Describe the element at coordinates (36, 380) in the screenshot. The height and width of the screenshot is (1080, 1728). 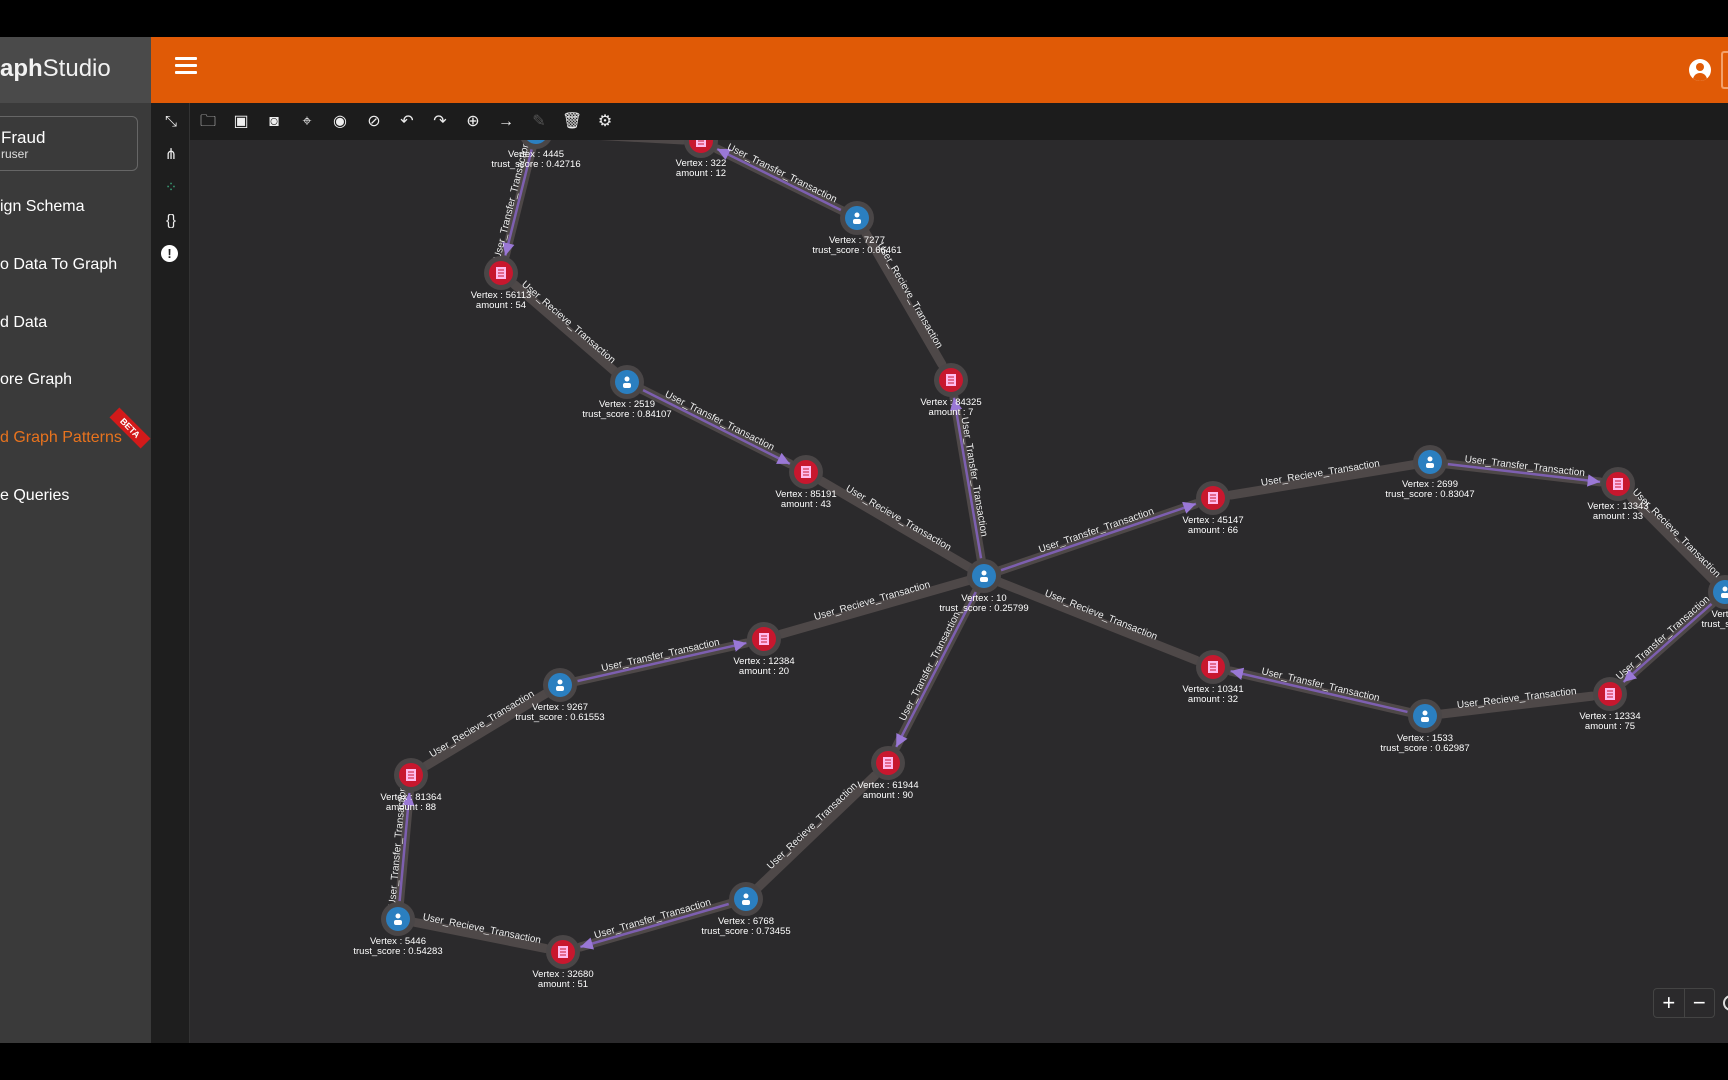
I see `sidebar-item-explore-graph: ore Graph` at that location.